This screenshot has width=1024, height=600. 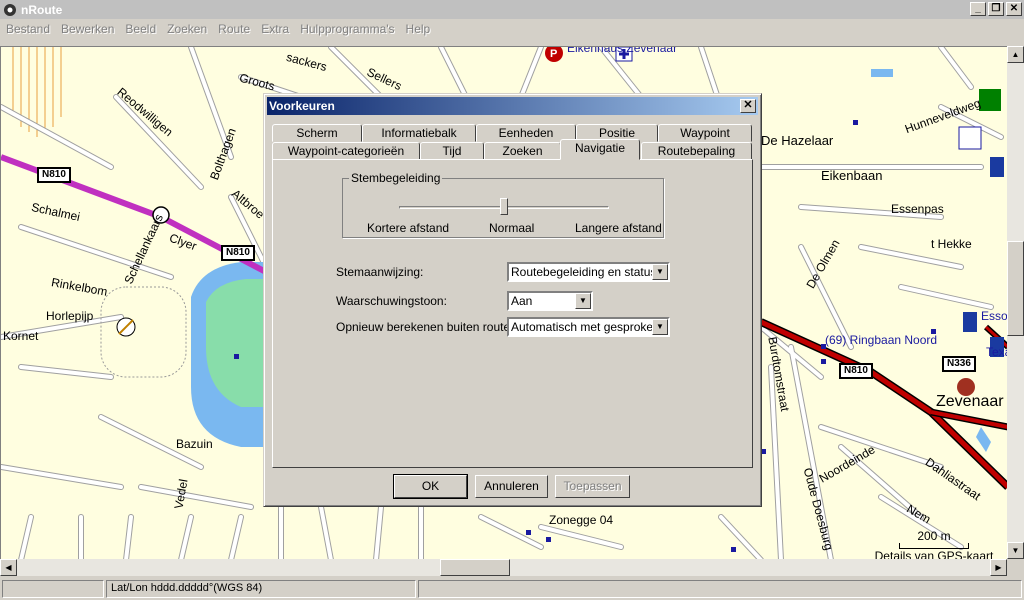 I want to click on scroll-down-icon: ▼, so click(x=1015, y=550).